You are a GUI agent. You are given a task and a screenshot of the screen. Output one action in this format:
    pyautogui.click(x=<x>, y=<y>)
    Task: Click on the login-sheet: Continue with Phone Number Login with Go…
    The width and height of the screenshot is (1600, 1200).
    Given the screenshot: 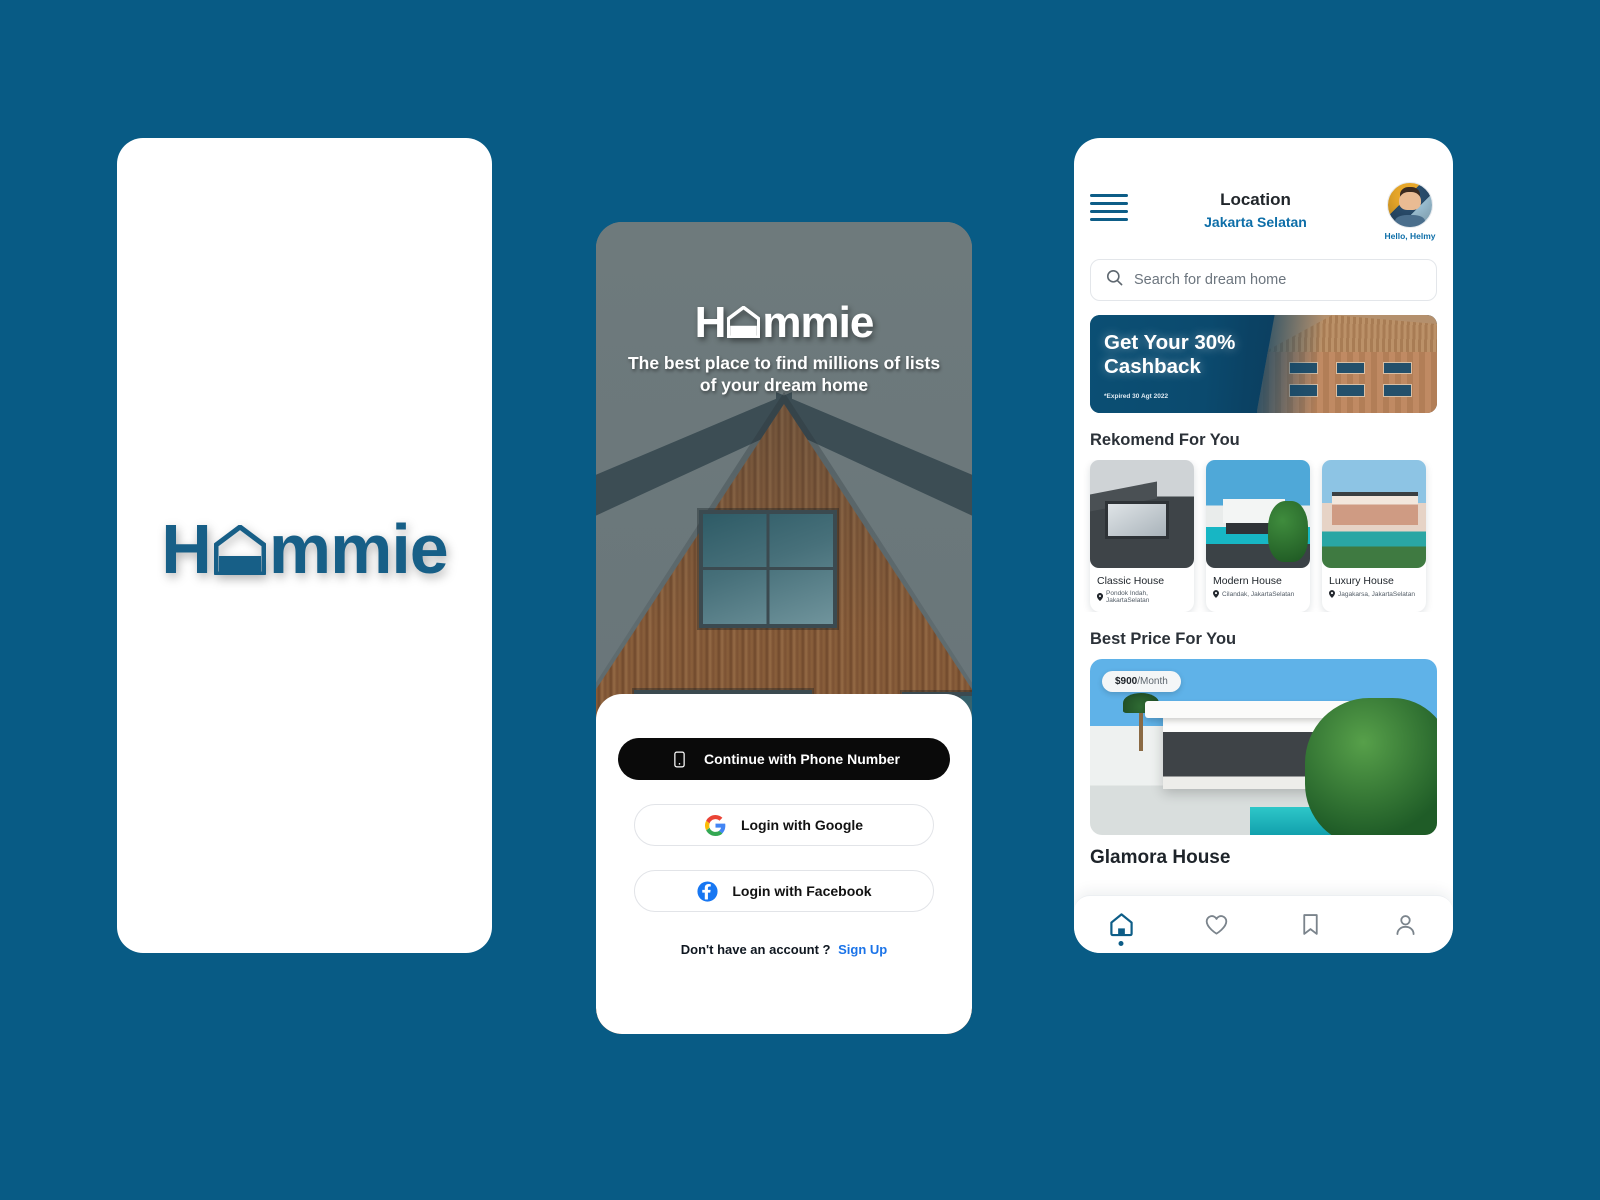 What is the action you would take?
    pyautogui.click(x=784, y=864)
    